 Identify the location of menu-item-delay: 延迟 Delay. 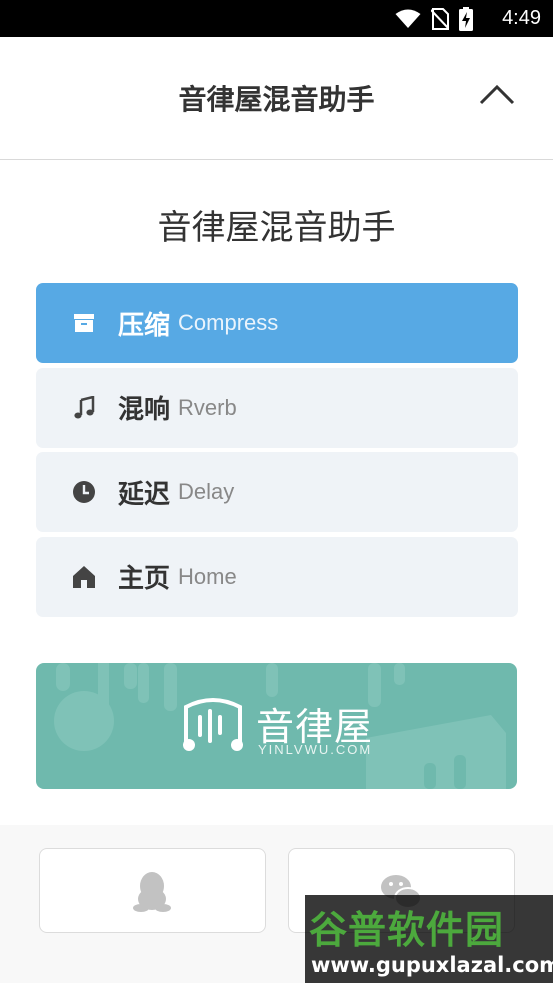
(277, 492).